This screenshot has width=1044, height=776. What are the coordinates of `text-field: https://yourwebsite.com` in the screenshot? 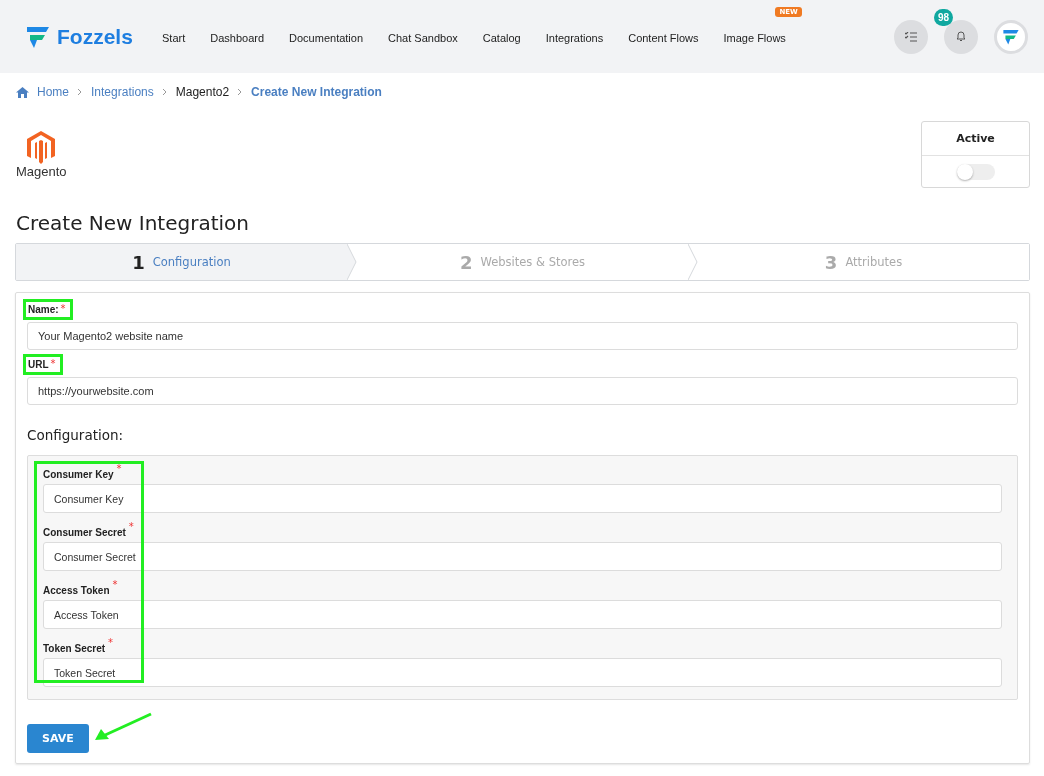 It's located at (522, 391).